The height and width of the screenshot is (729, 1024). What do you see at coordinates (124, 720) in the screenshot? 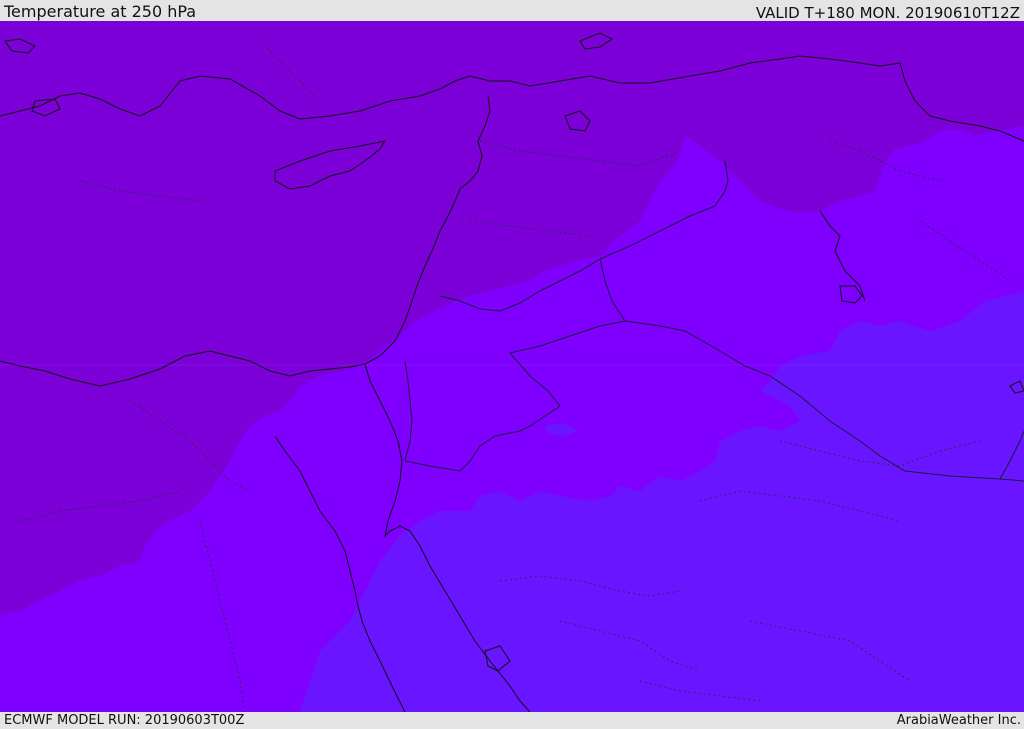
I see `model-run-label: ECMWF MODEL RUN: 20190603T00Z` at bounding box center [124, 720].